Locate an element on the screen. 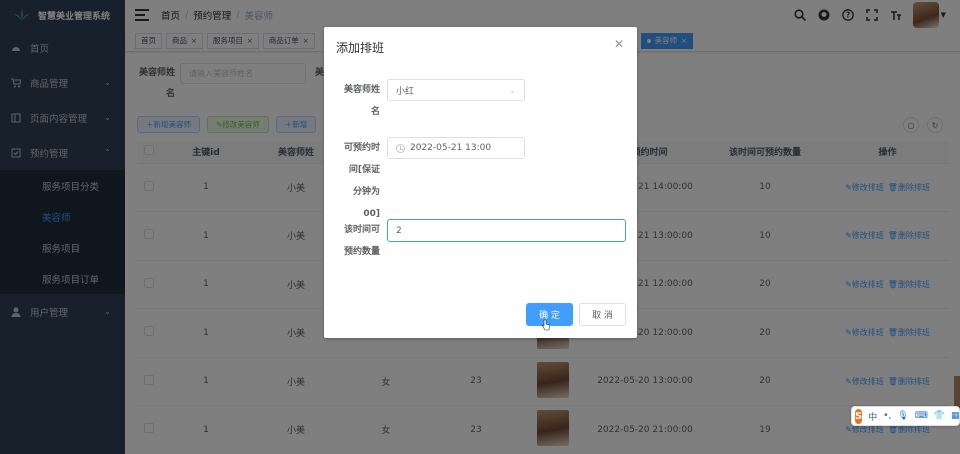 This screenshot has width=960, height=454. ime-toolbar: S 中 •, 🎙 ⌨ 👕 ▦ is located at coordinates (905, 416).